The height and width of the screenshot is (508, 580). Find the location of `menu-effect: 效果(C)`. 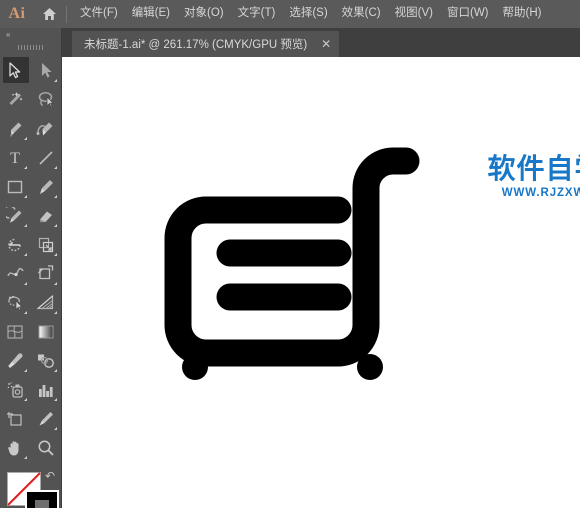

menu-effect: 效果(C) is located at coordinates (361, 14).